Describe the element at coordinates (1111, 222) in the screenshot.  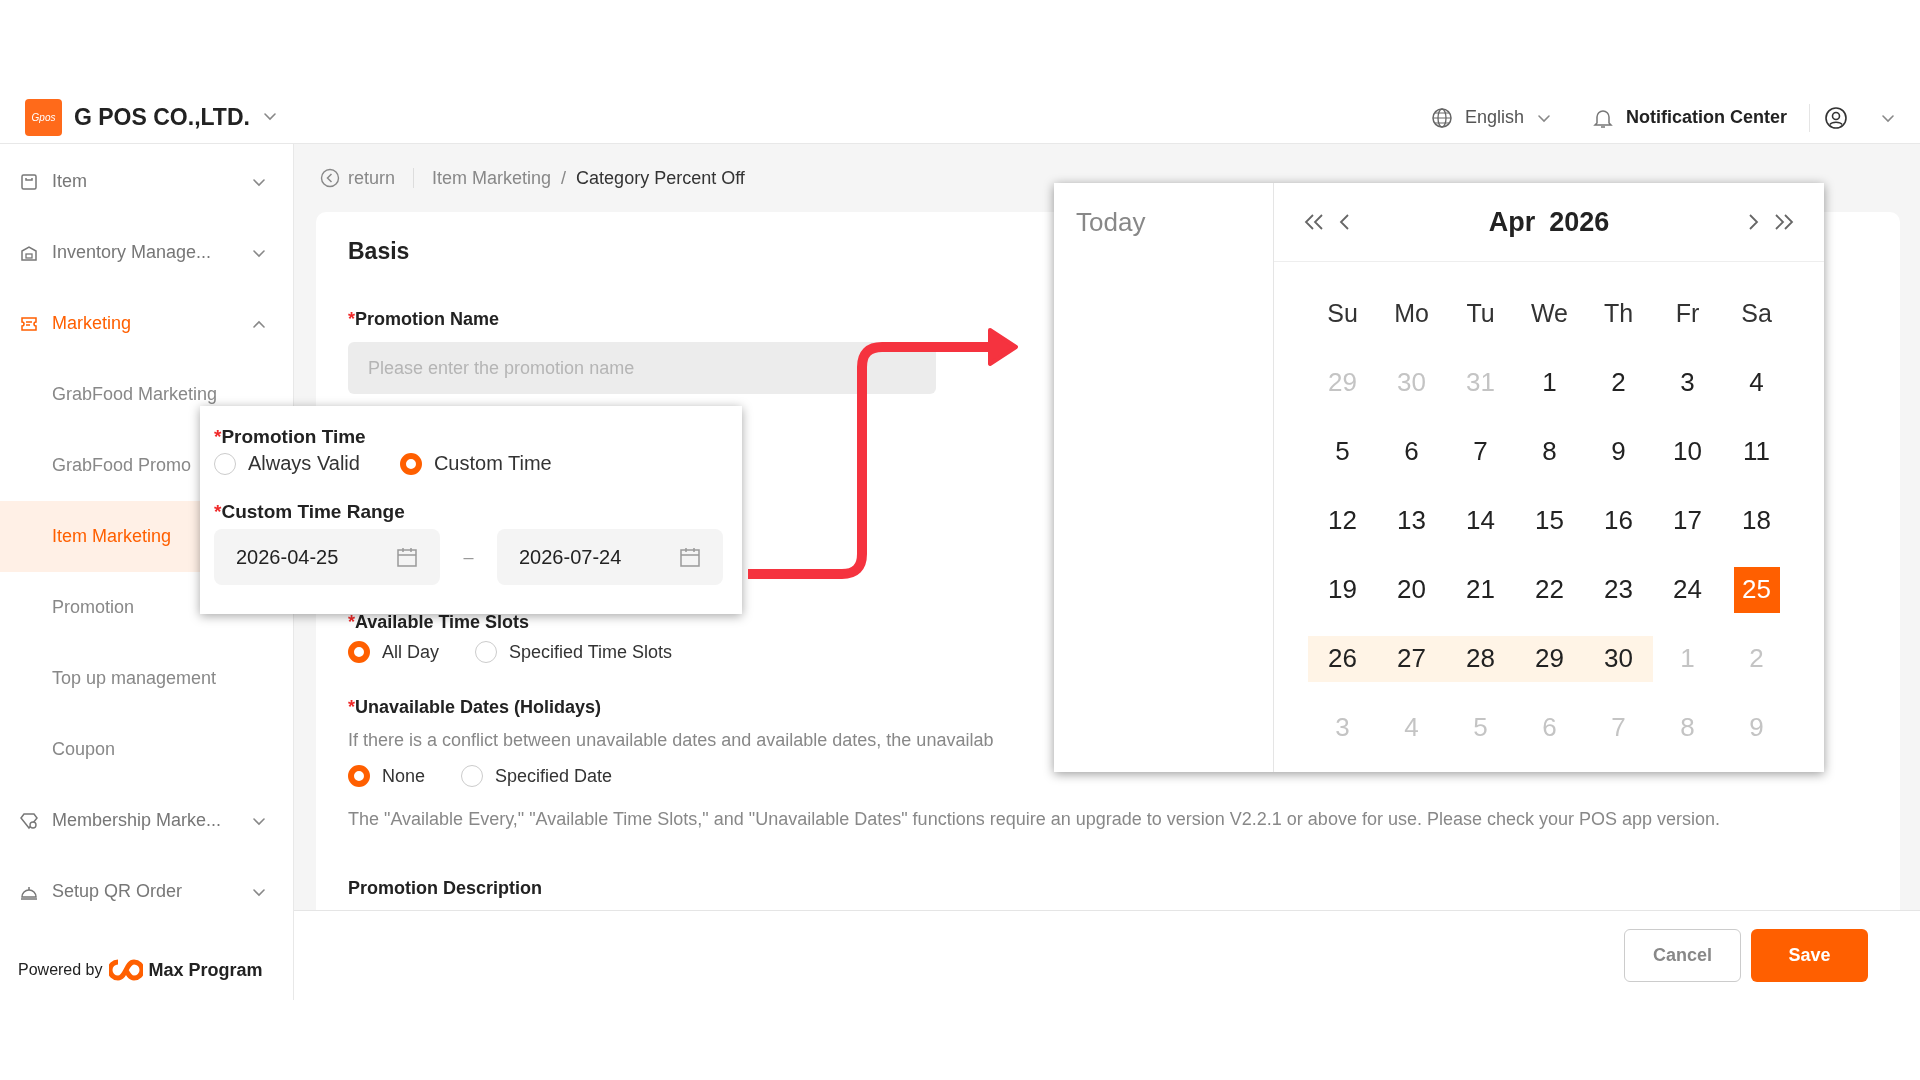
I see `today-button: Today` at that location.